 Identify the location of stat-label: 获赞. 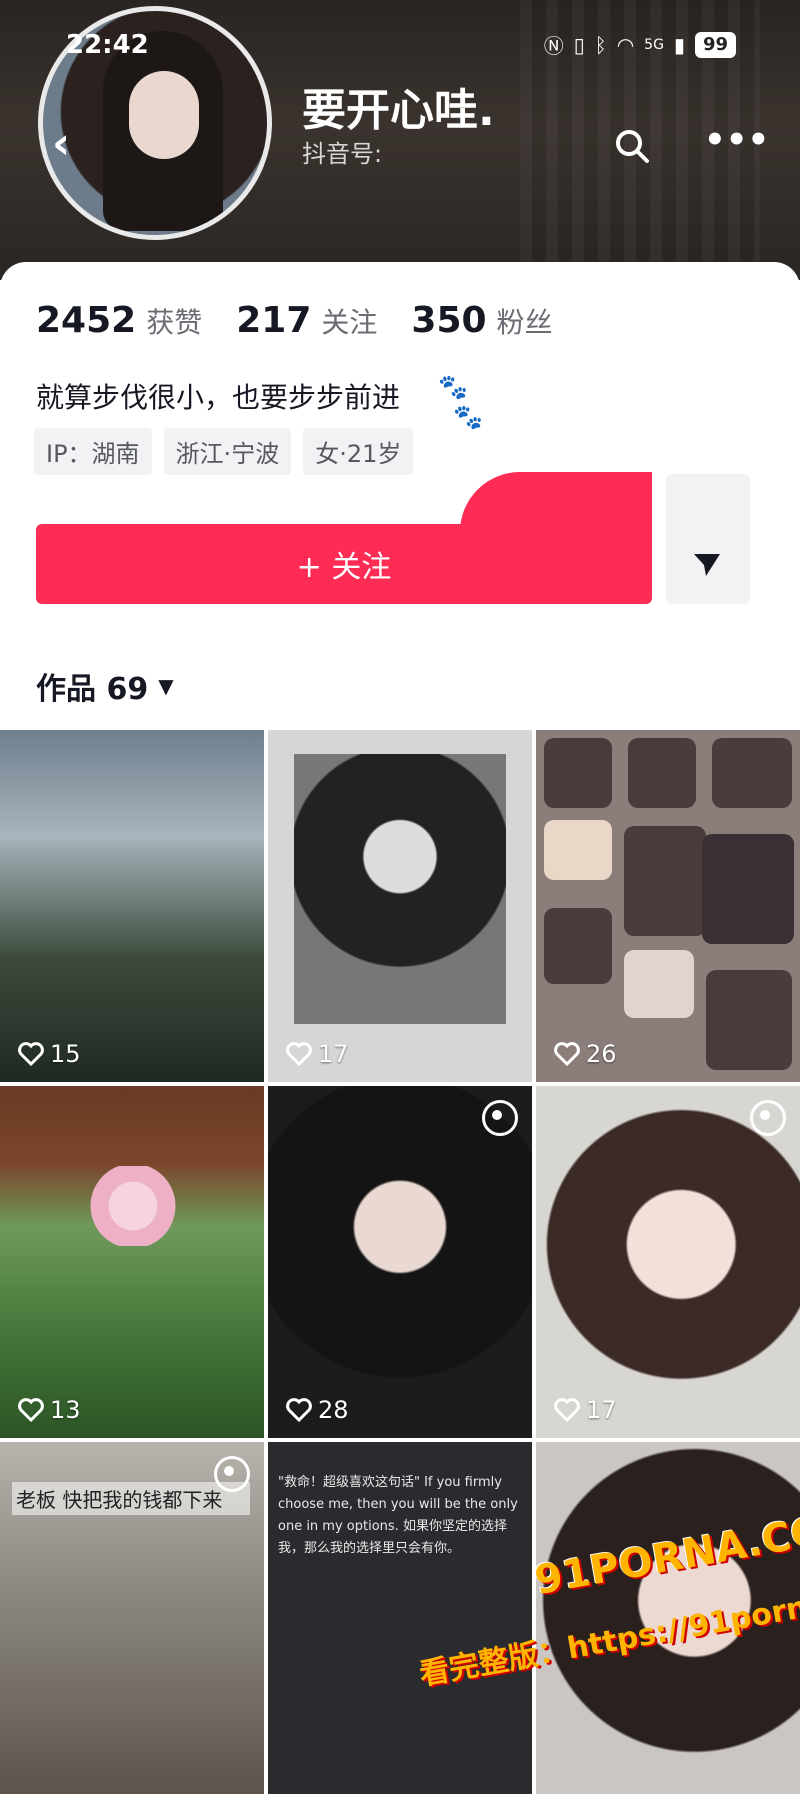
(174, 322).